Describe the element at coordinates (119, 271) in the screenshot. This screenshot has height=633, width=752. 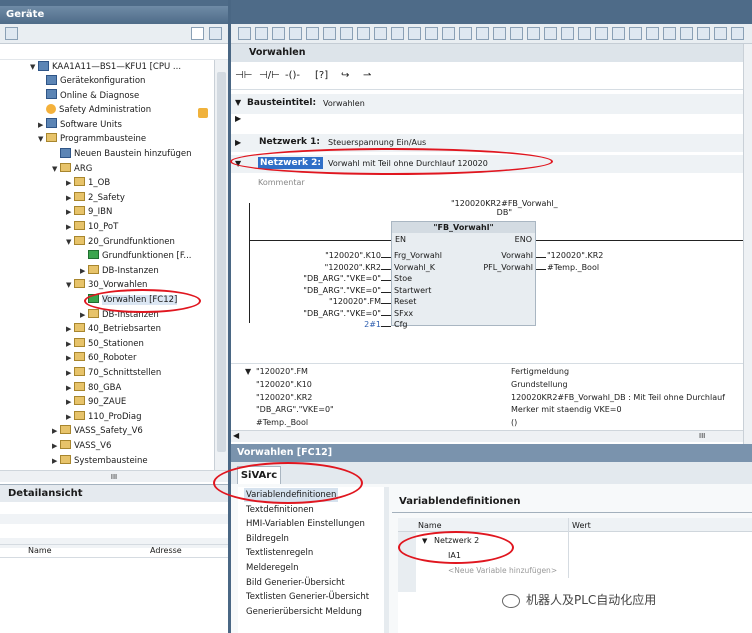
I see `tree-item: ▶ DB-Instanzen` at that location.